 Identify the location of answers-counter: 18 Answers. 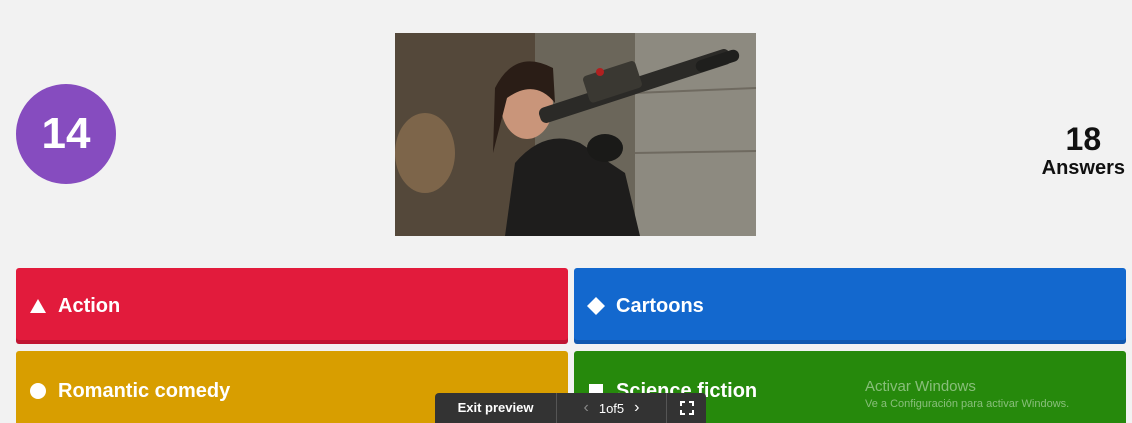
(1083, 151).